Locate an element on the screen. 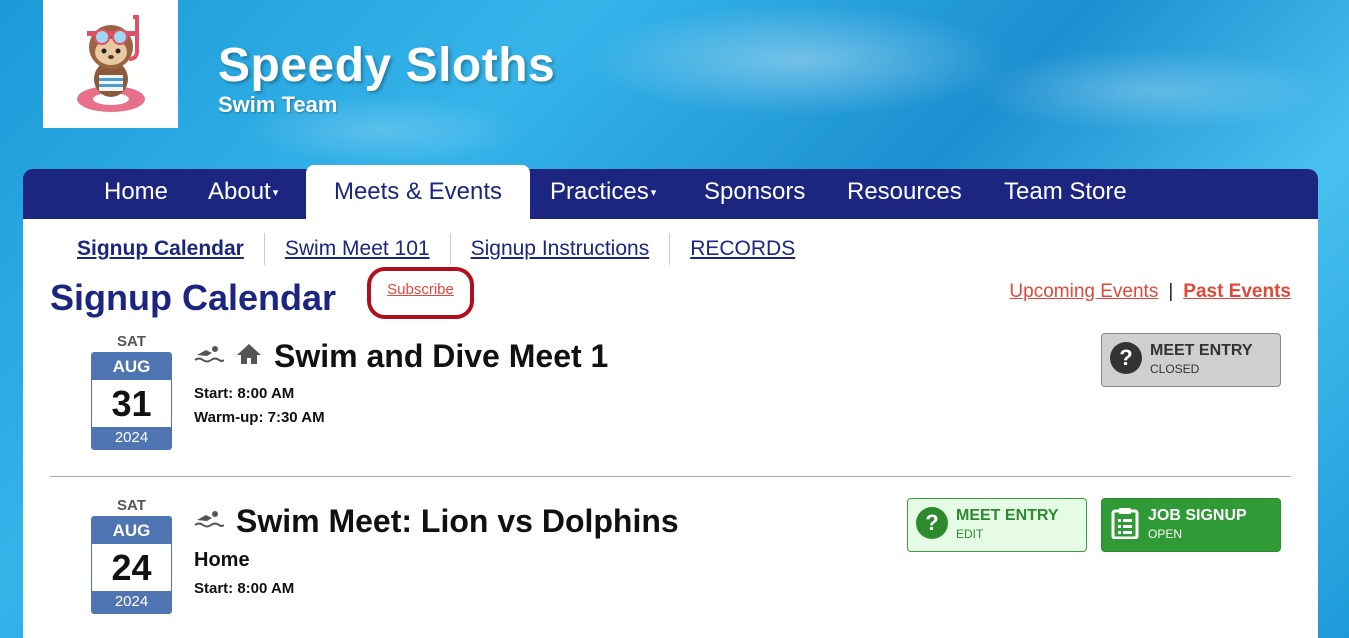  nav-home-label: Home is located at coordinates (136, 191).